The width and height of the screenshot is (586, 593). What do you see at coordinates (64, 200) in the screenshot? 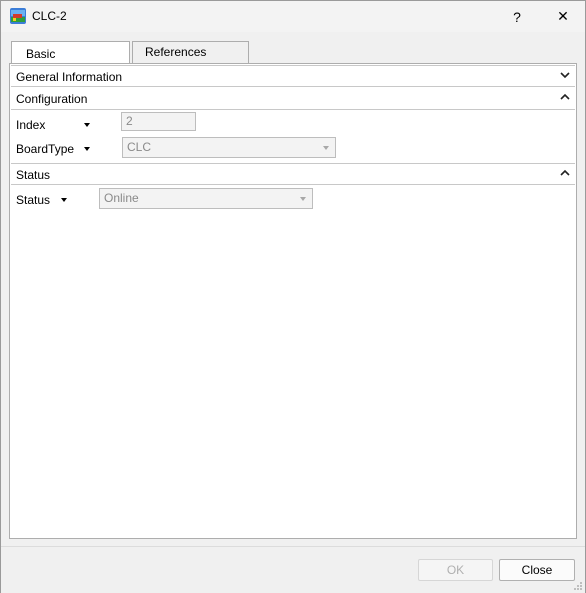
I see `status-dropdown-icon` at bounding box center [64, 200].